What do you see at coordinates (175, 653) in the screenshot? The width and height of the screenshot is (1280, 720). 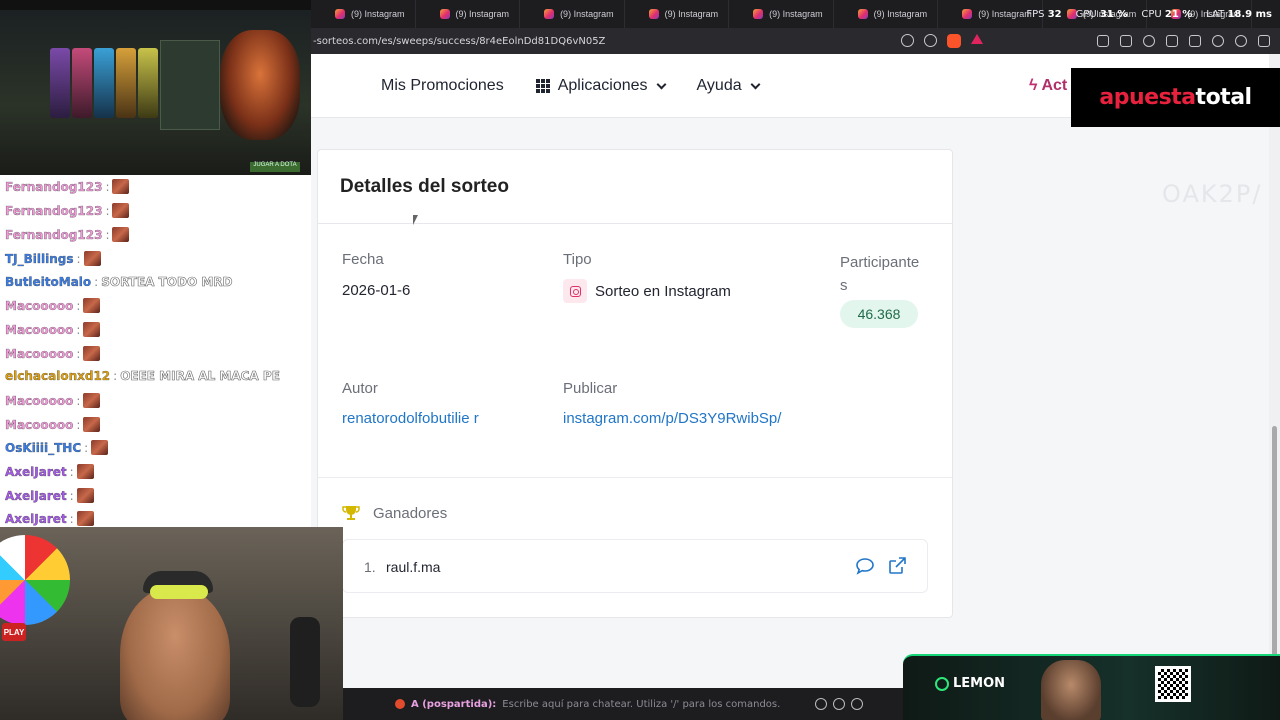 I see `streamer` at bounding box center [175, 653].